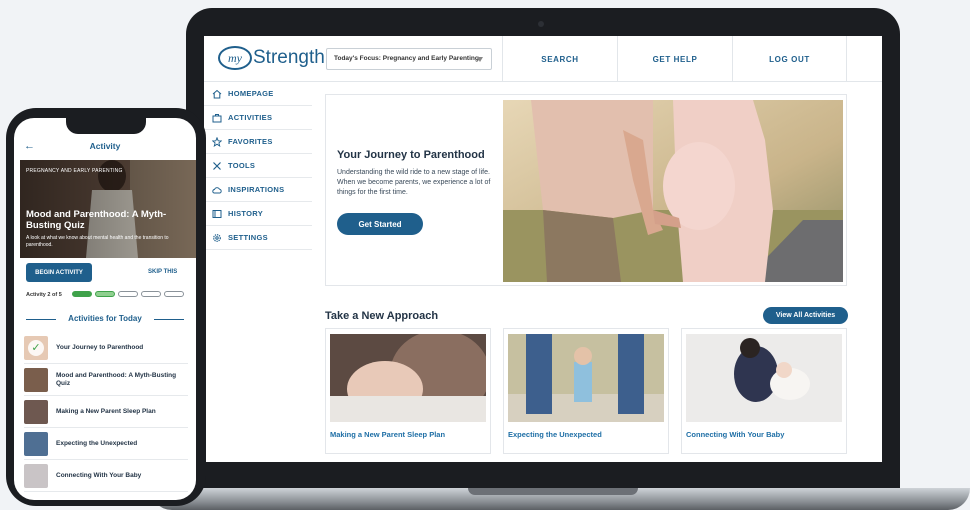 The image size is (970, 510). I want to click on list-item-label: Mood and Parenthood: A Myth-Busting Quiz, so click(116, 379).